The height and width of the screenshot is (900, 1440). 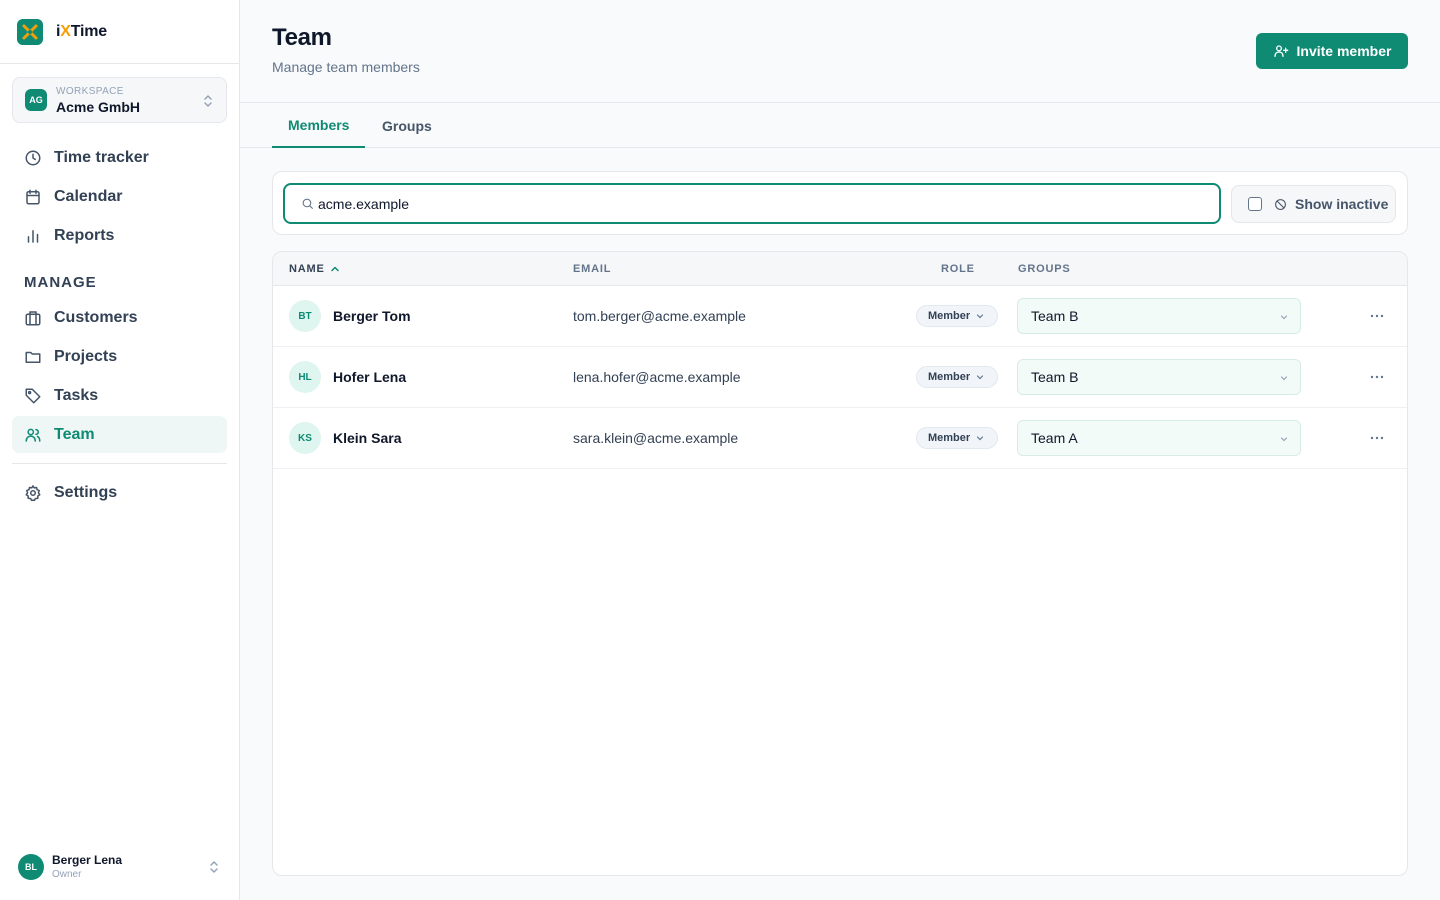 I want to click on column-header-name: NAME, so click(x=314, y=269).